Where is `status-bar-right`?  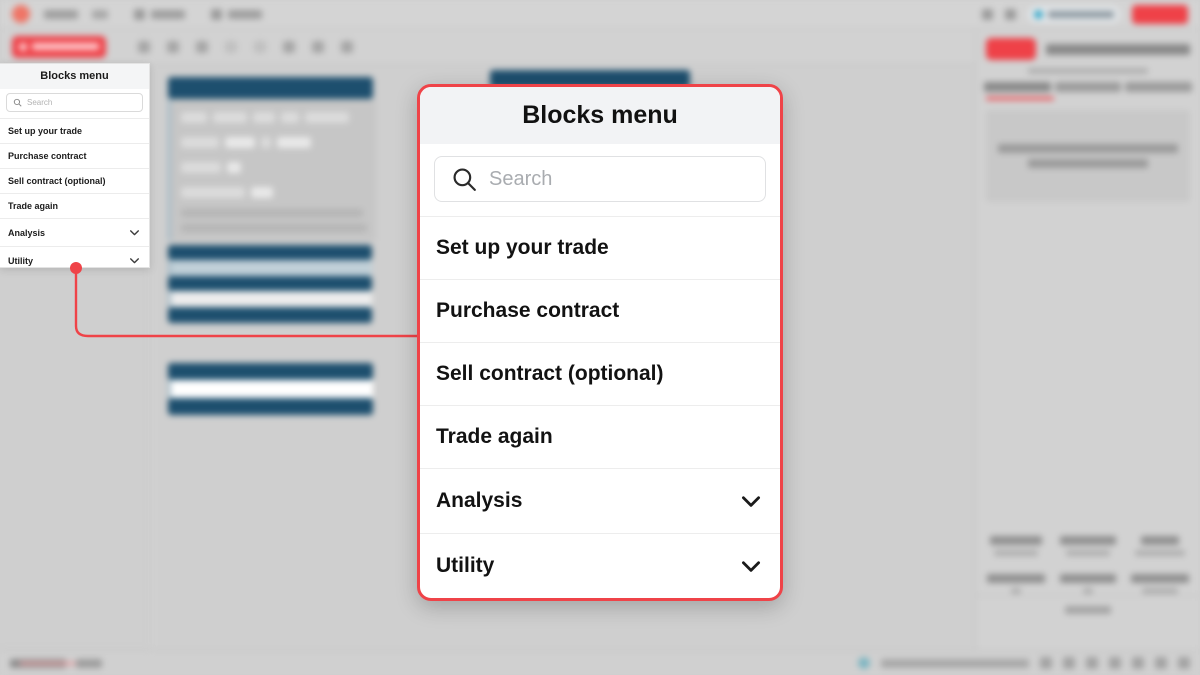 status-bar-right is located at coordinates (1024, 663).